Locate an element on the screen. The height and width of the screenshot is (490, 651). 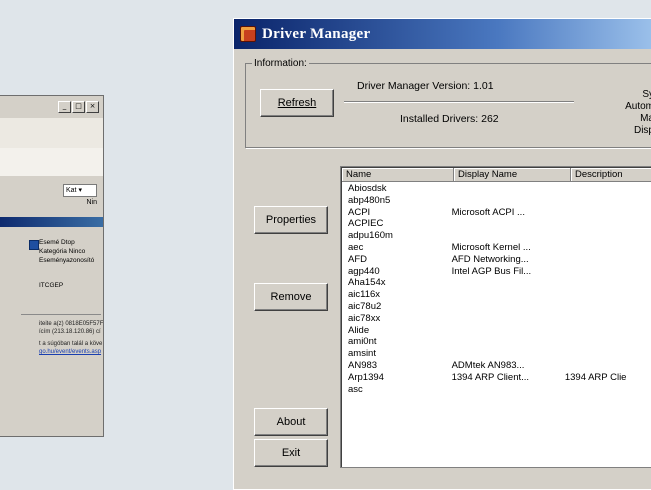
minimize-icon: _ is located at coordinates (64, 107).